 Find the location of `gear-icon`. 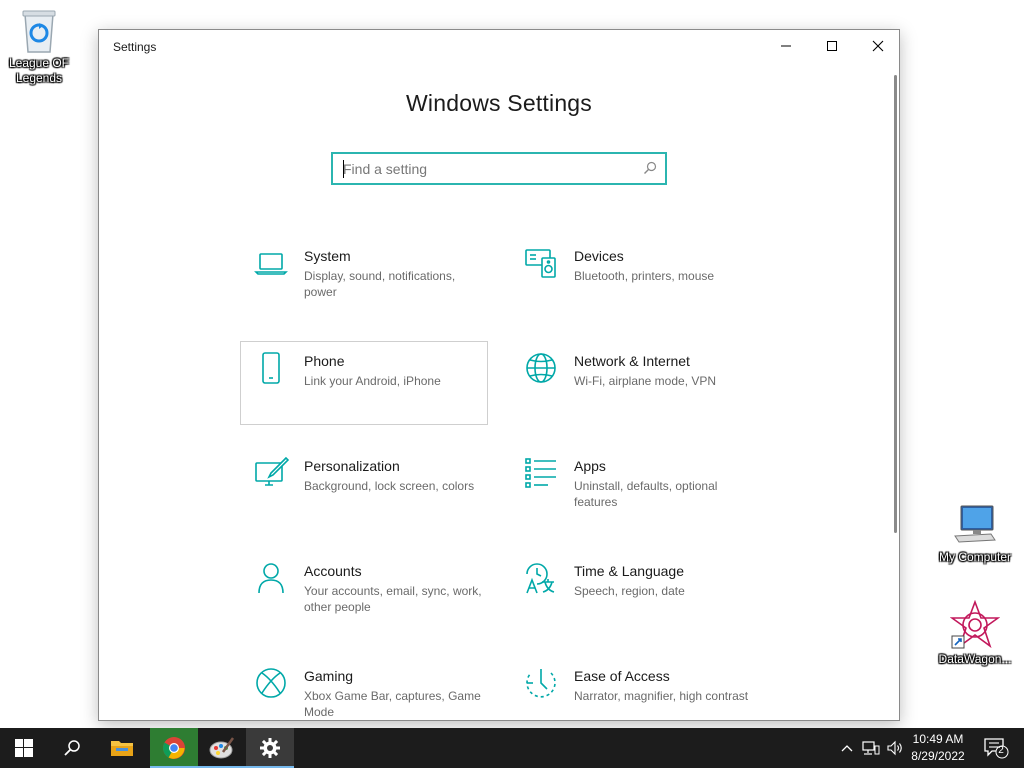

gear-icon is located at coordinates (270, 748).